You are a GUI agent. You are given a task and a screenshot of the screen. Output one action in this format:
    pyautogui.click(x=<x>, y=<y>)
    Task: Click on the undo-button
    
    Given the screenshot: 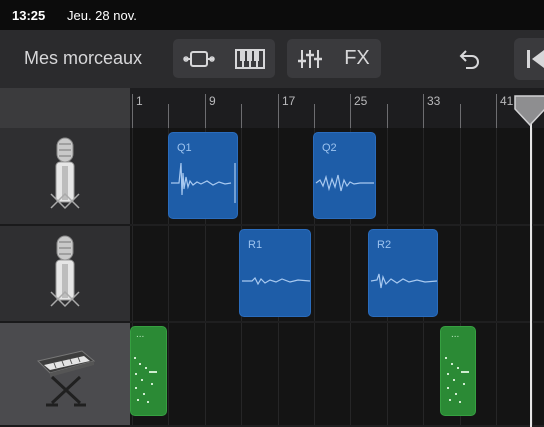 What is the action you would take?
    pyautogui.click(x=470, y=58)
    